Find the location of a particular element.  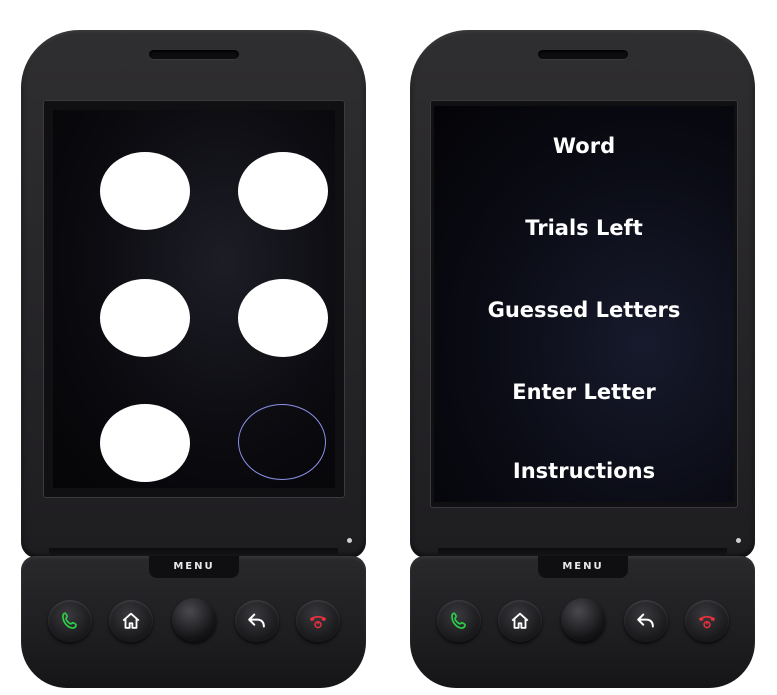

menu-item-label: Enter Letter is located at coordinates (584, 392).